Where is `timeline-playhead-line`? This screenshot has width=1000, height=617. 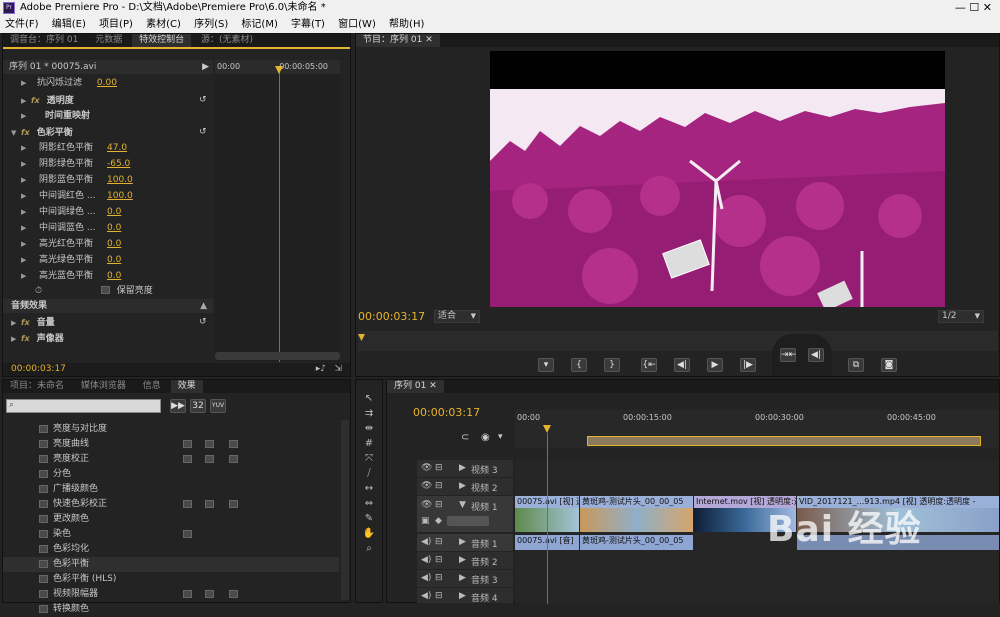 timeline-playhead-line is located at coordinates (547, 518).